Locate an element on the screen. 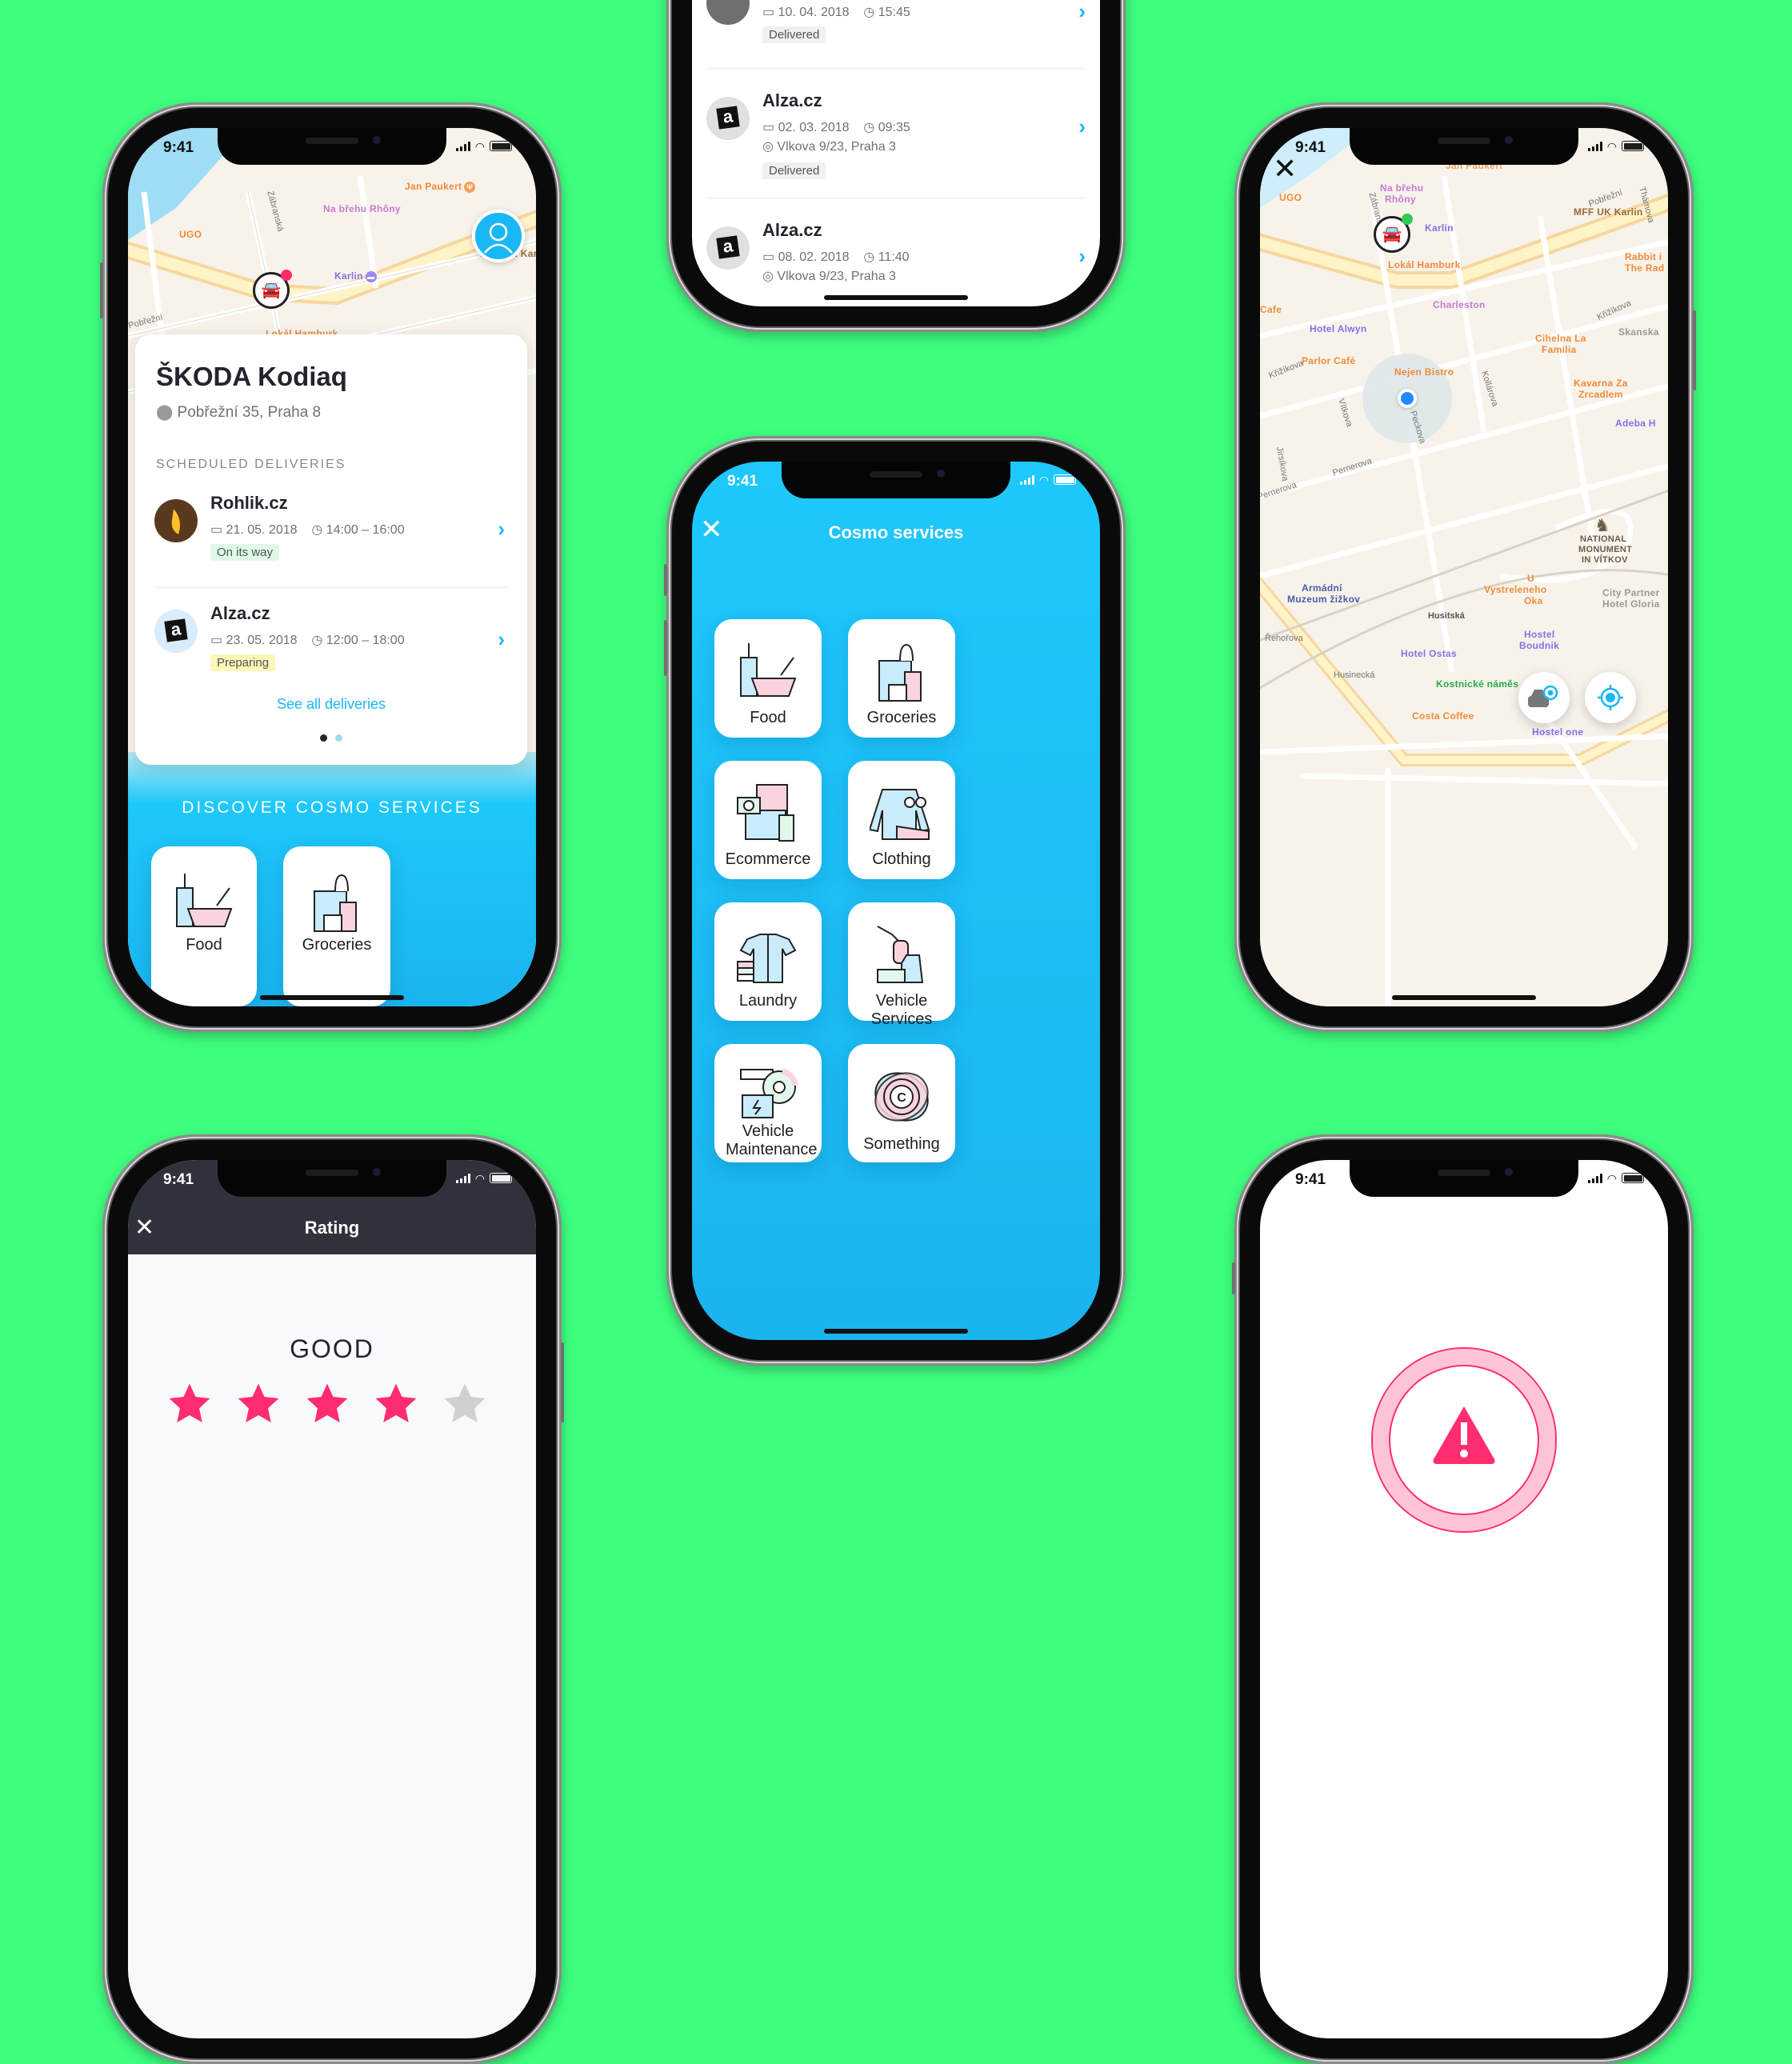 The image size is (1792, 2064). map-poi: Kavarna Za is located at coordinates (1601, 383).